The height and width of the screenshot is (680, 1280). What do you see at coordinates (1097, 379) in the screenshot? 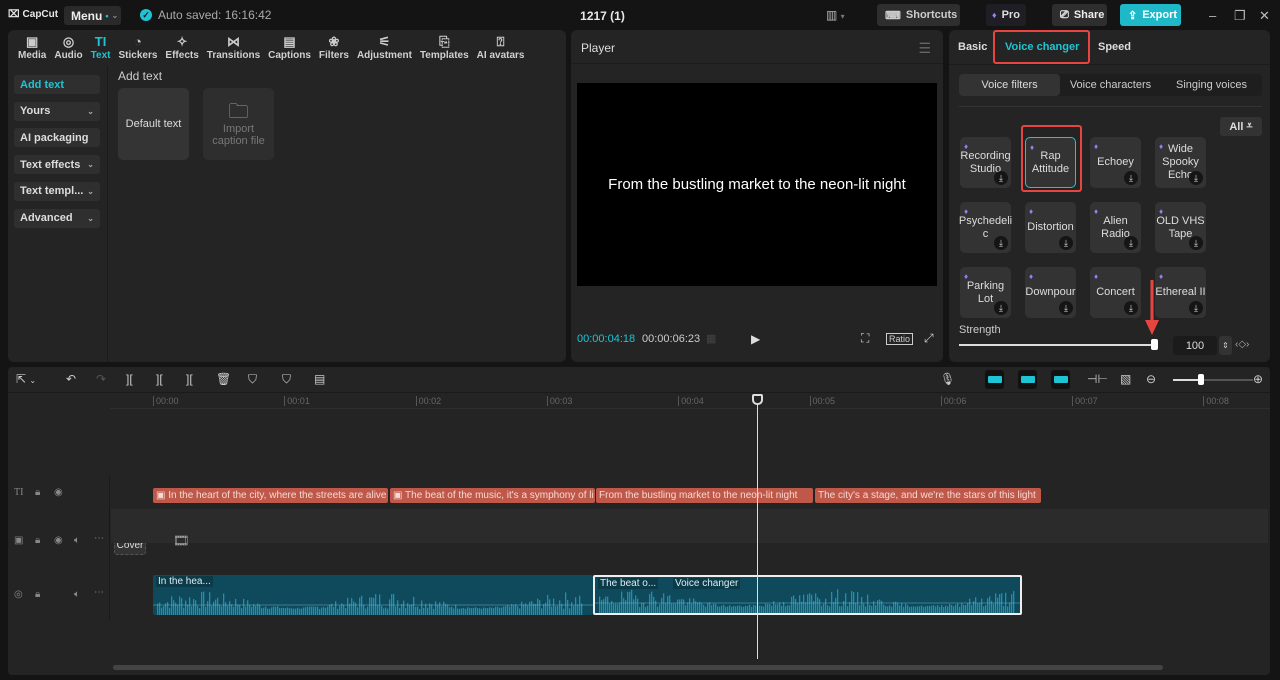
I see `preview-axis-icon: ⊣⊢` at bounding box center [1097, 379].